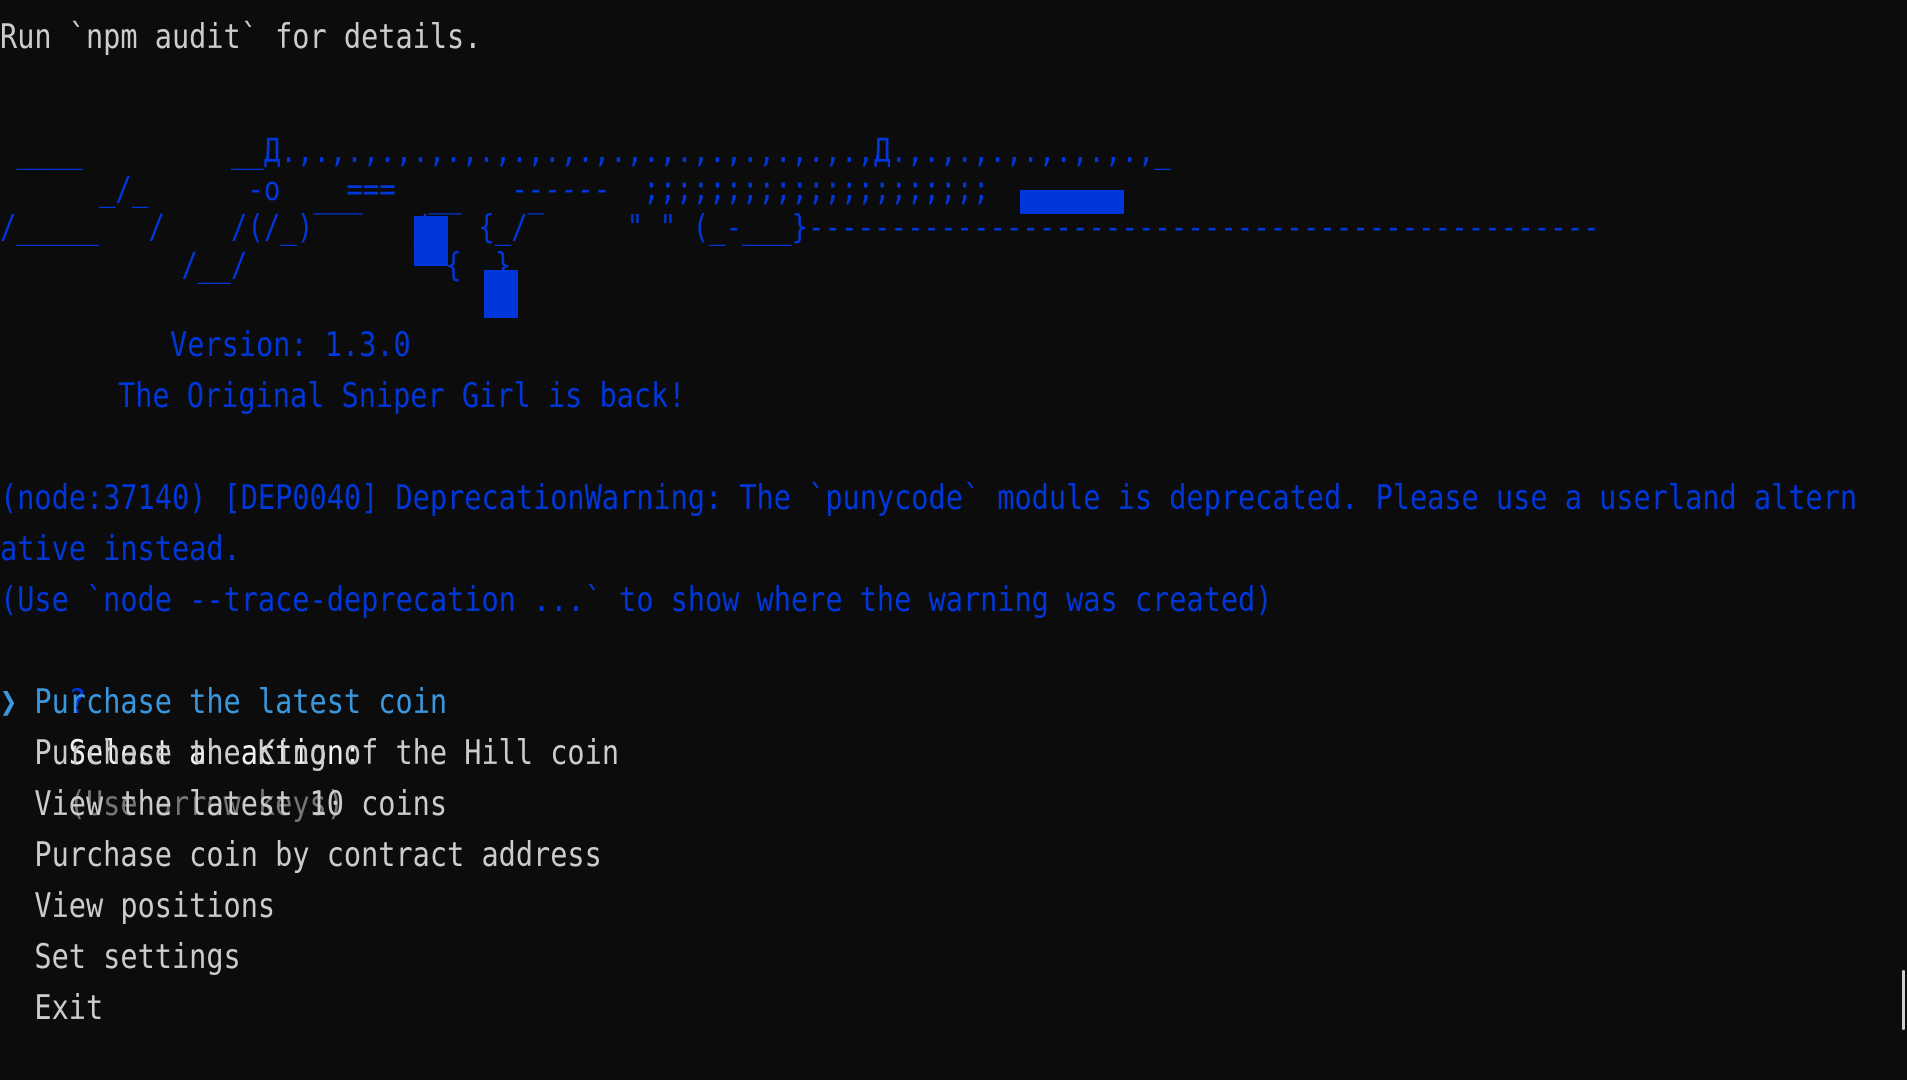  What do you see at coordinates (327, 753) in the screenshot?
I see `menu-item-label: Purchase the King of the Hill coin` at bounding box center [327, 753].